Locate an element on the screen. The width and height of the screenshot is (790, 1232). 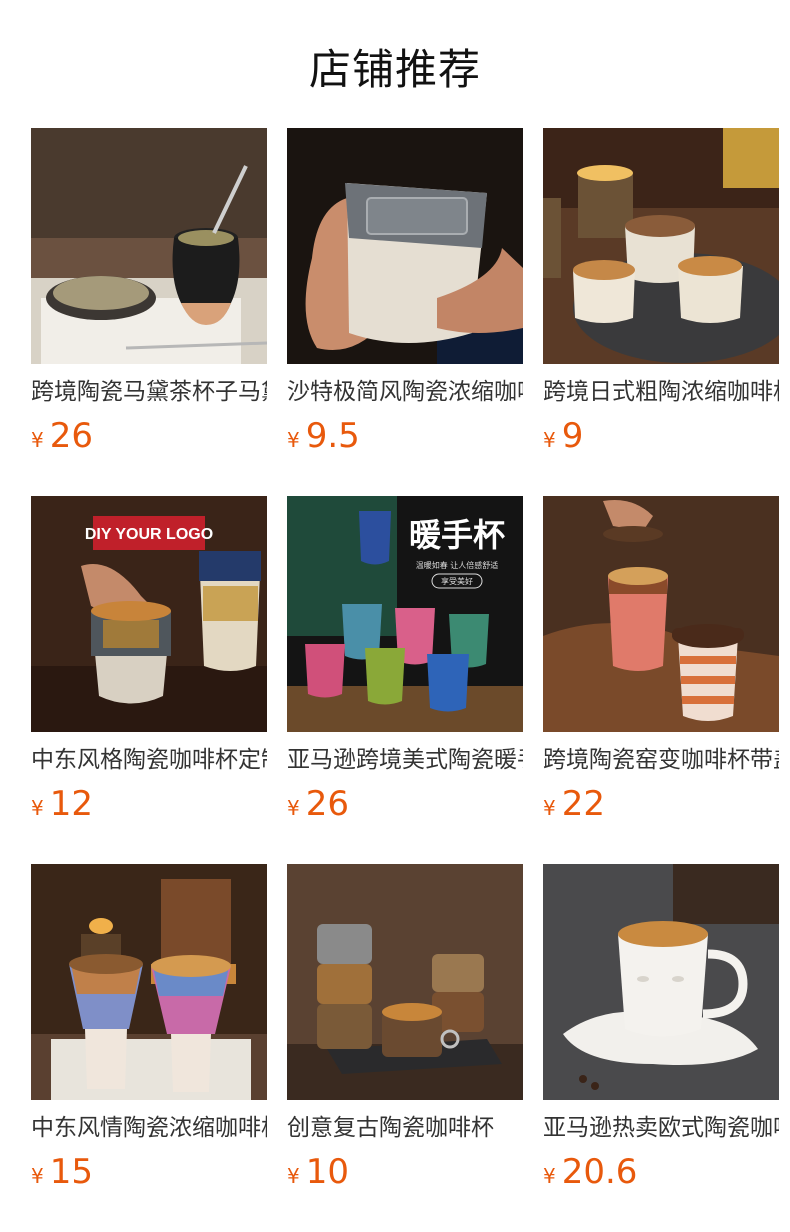
product-card: 跨境日式粗陶浓缩咖啡杯 ¥9 is located at coordinates (661, 312).